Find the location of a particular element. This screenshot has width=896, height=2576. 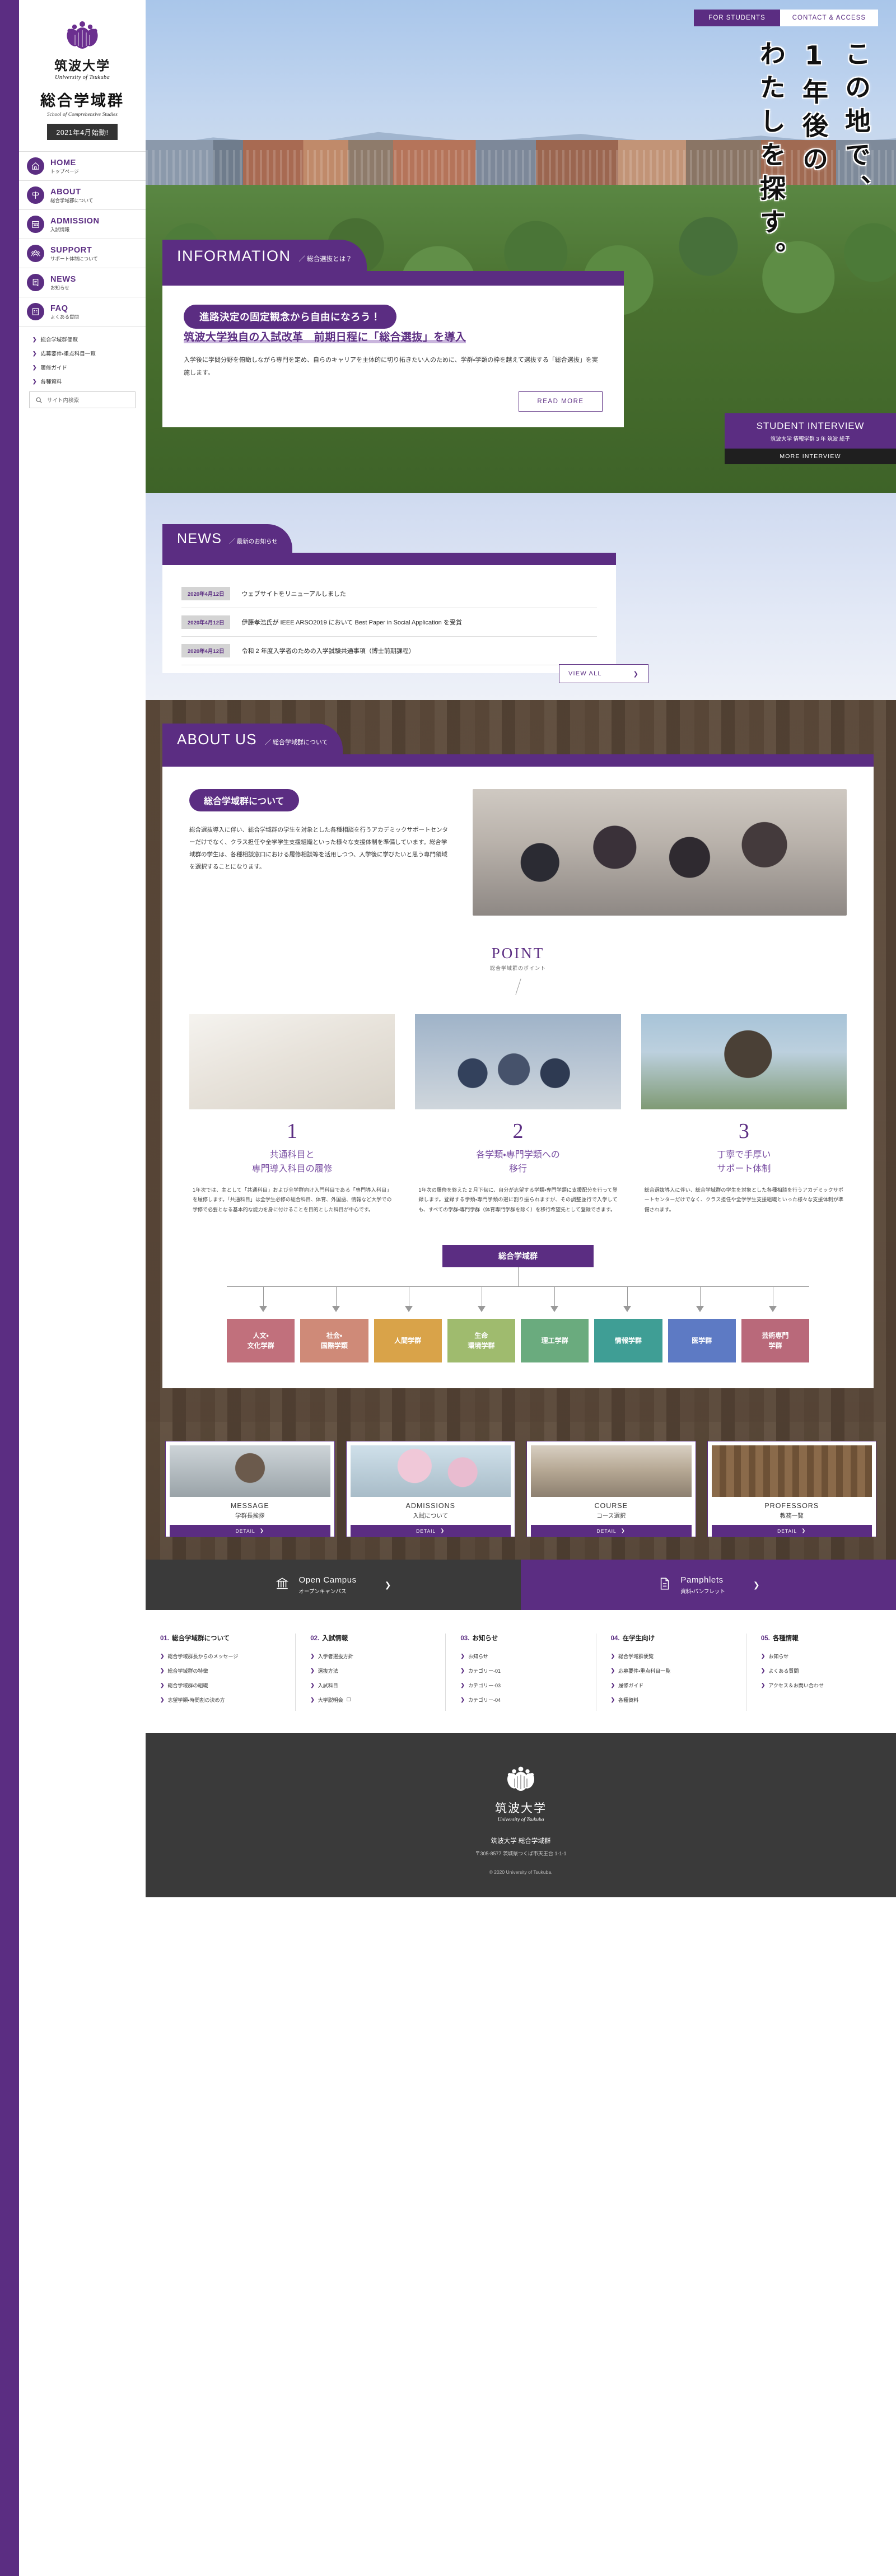

brand-dept-en: School of Comprehensive Studies is located at coordinates (82, 114).